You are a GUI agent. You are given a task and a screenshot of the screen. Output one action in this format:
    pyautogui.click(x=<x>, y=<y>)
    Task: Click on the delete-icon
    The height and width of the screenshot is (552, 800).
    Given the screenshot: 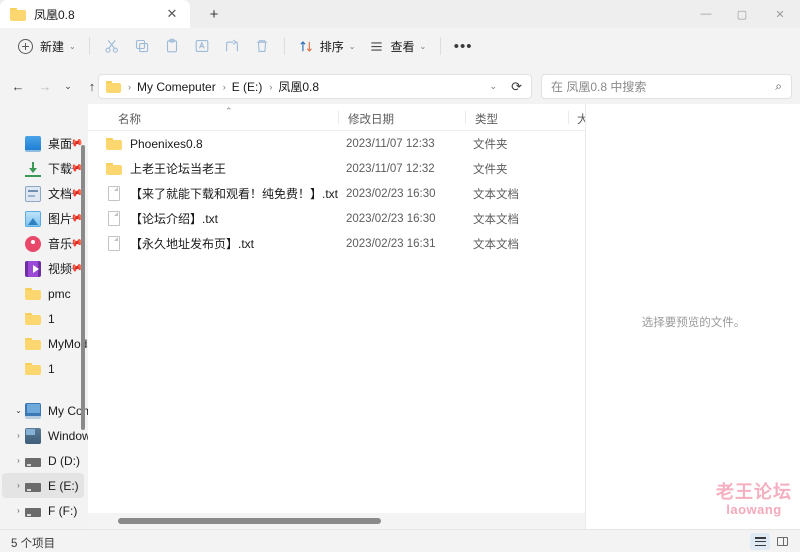 What is the action you would take?
    pyautogui.click(x=262, y=46)
    